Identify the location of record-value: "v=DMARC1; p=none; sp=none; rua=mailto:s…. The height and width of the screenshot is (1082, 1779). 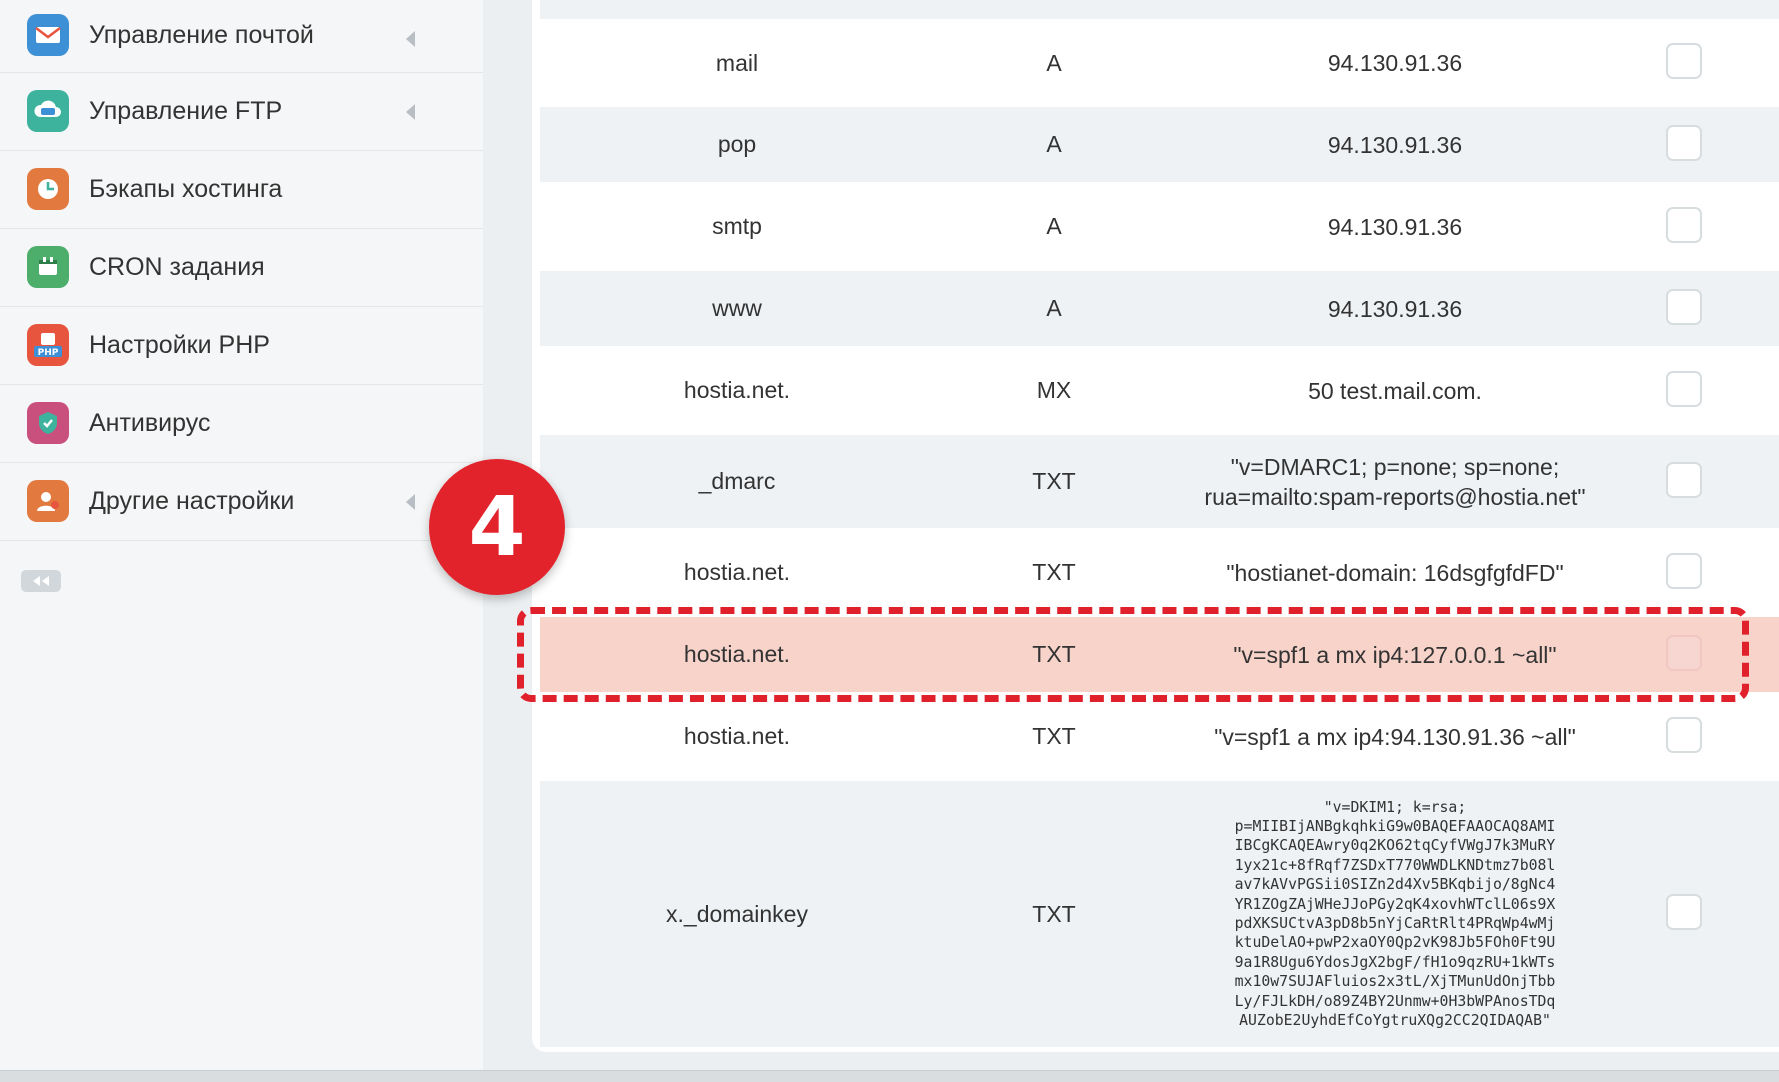
(1395, 481).